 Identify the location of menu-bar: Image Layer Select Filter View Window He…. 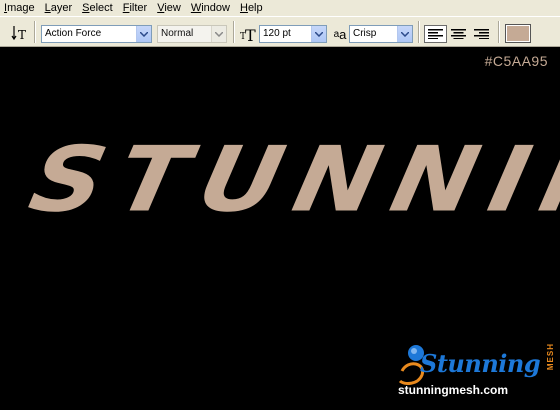
(280, 8).